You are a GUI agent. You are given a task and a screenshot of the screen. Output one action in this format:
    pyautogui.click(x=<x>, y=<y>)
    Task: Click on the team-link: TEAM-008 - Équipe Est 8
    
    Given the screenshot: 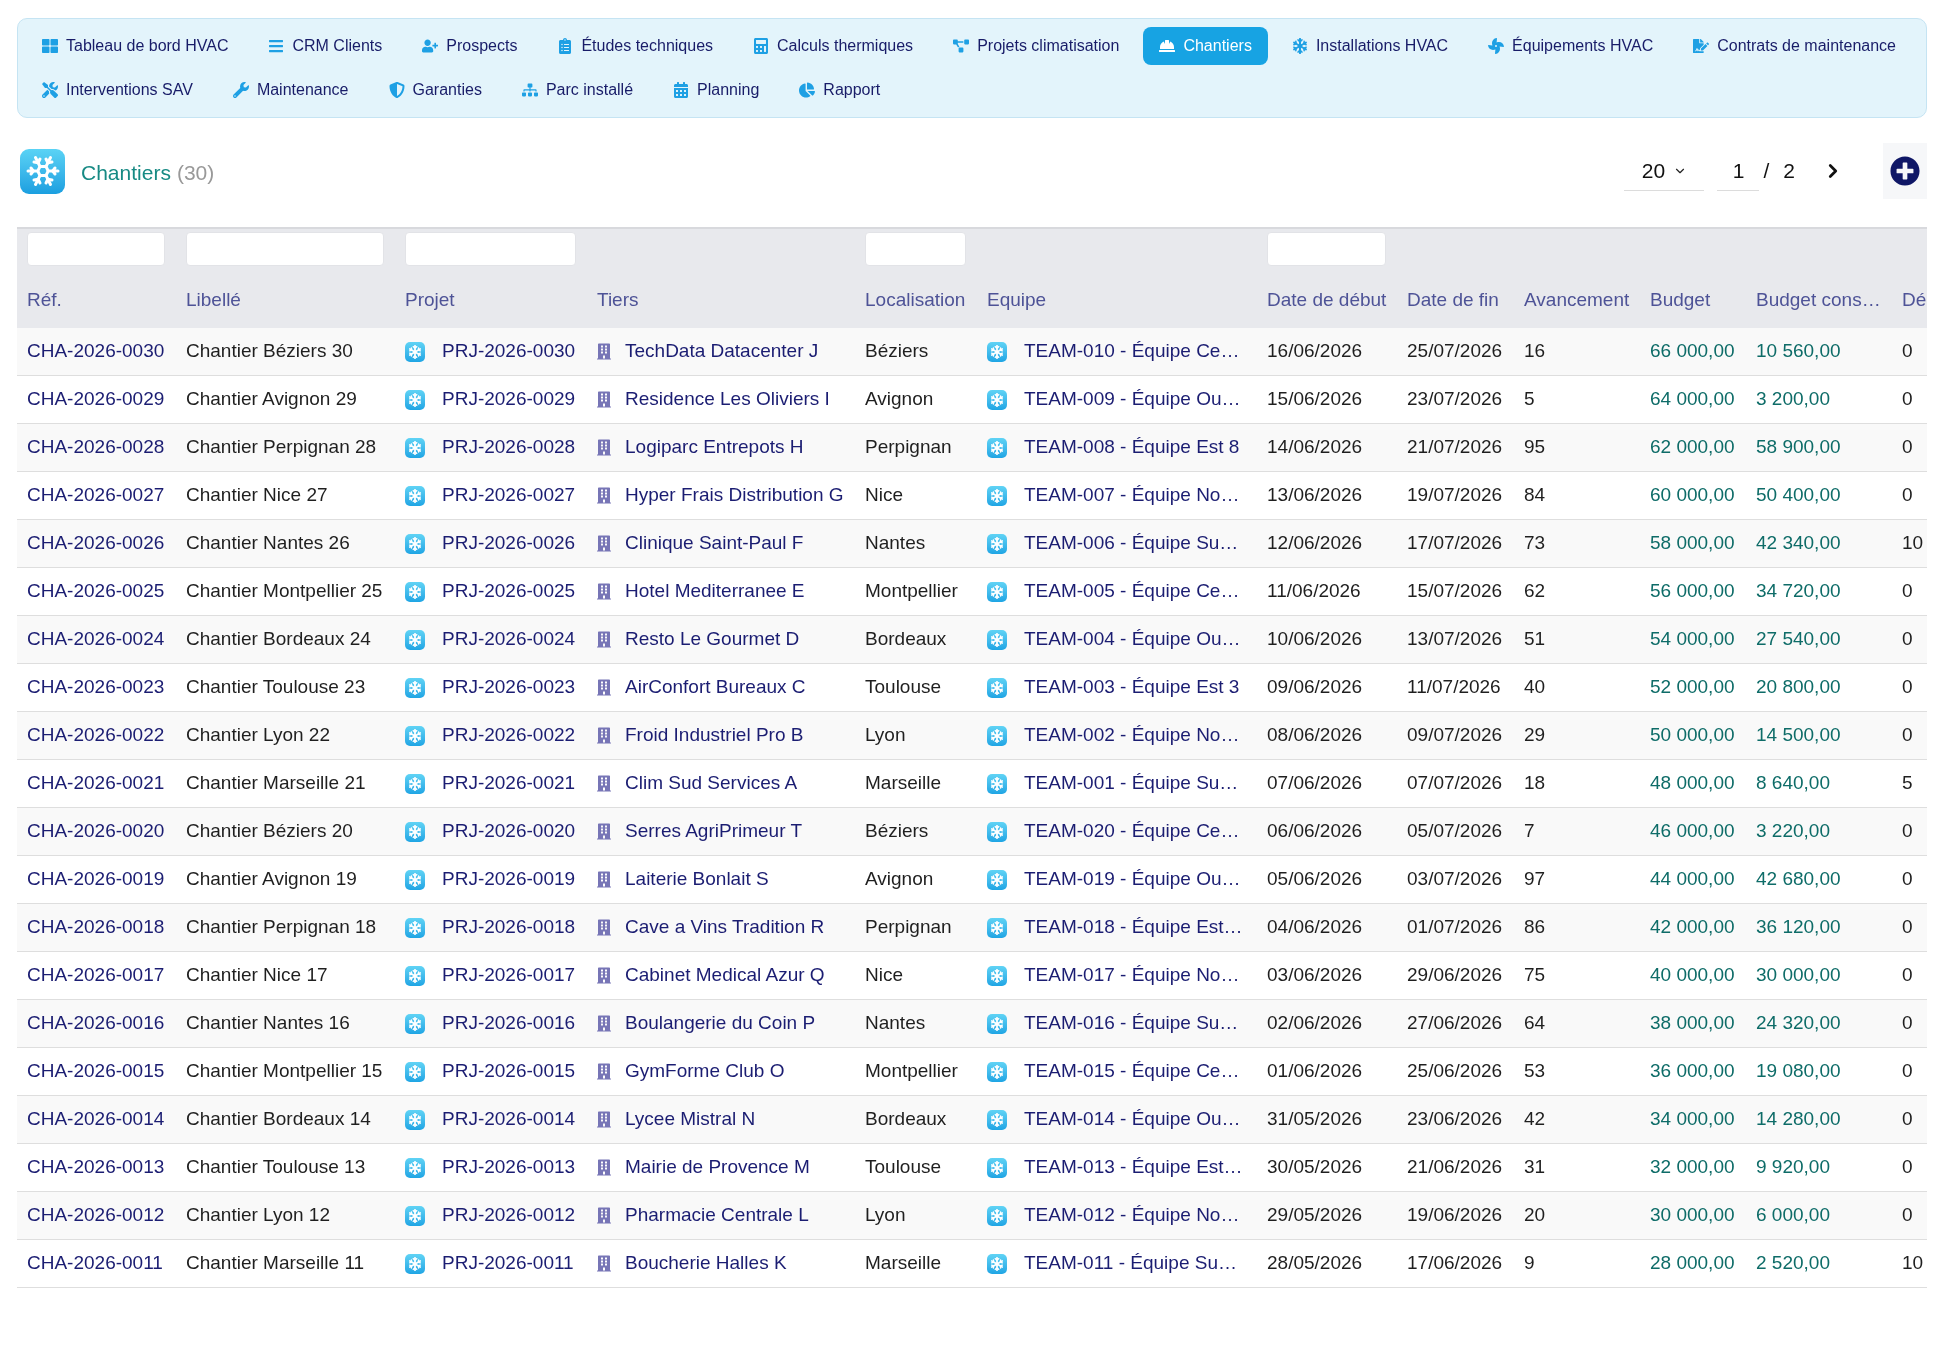 What is the action you would take?
    pyautogui.click(x=1132, y=447)
    